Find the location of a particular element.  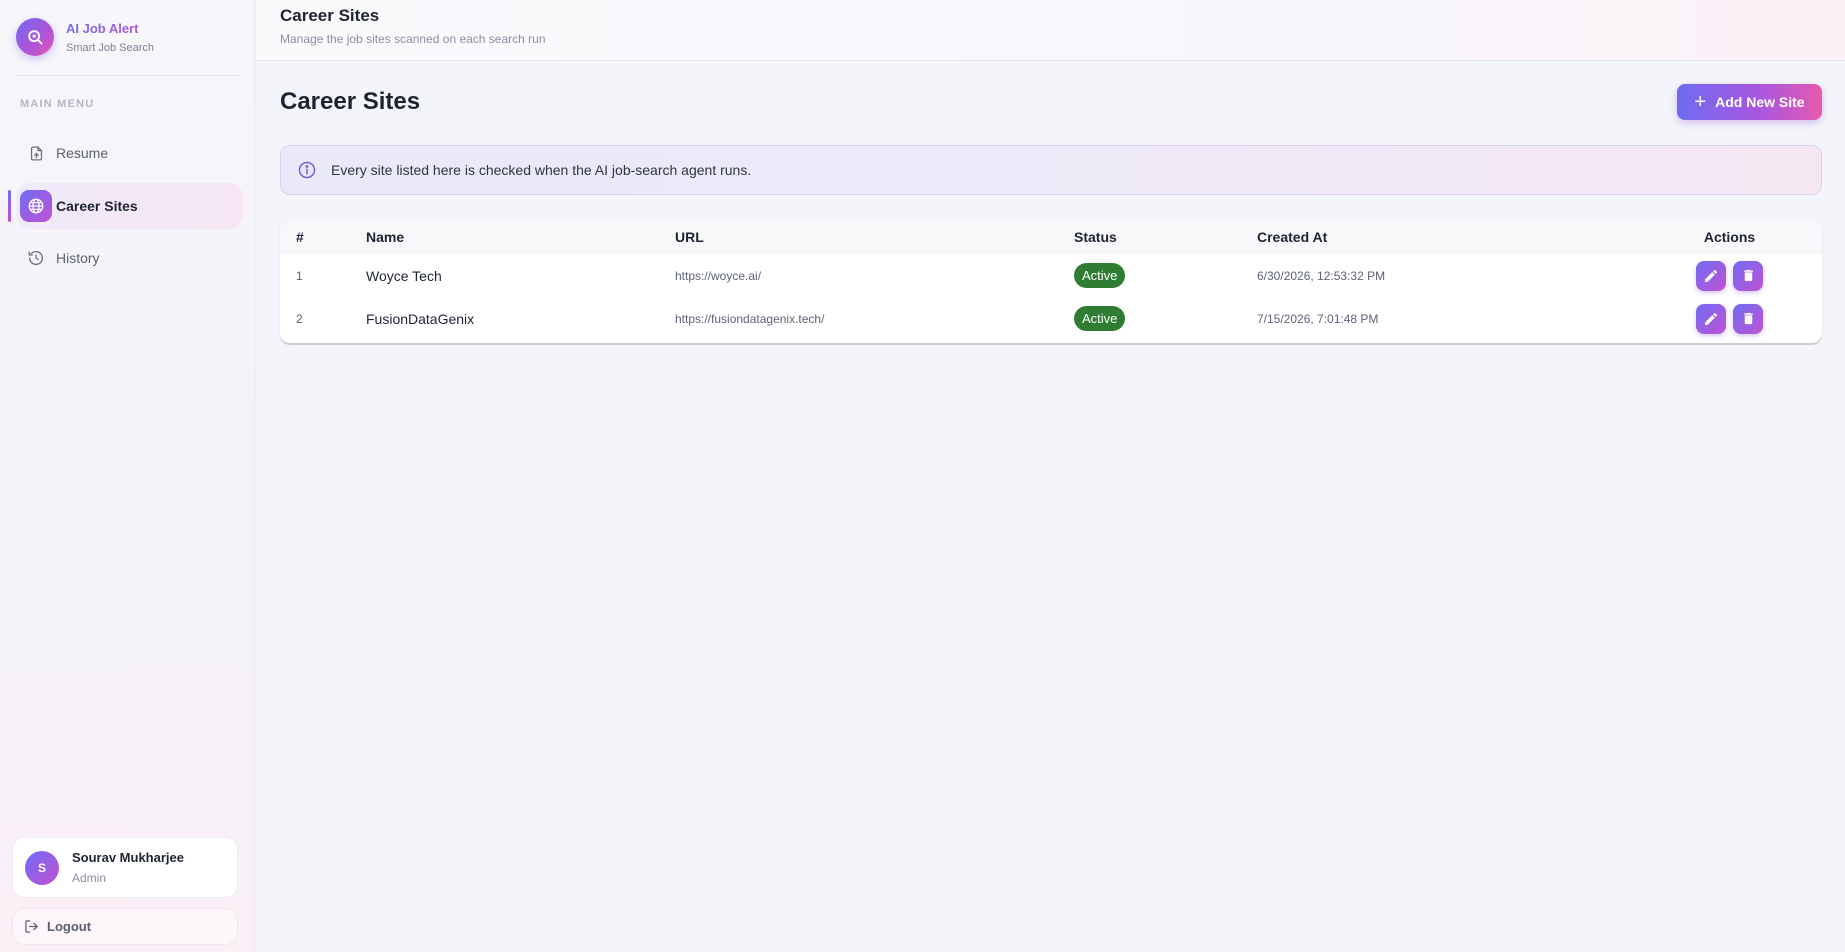

column-header-created-at: Created At is located at coordinates (1447, 237).